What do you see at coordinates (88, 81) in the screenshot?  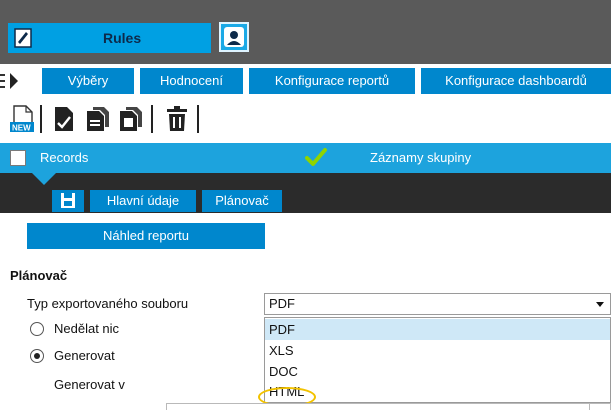 I see `nav-item-vybery: Výběry` at bounding box center [88, 81].